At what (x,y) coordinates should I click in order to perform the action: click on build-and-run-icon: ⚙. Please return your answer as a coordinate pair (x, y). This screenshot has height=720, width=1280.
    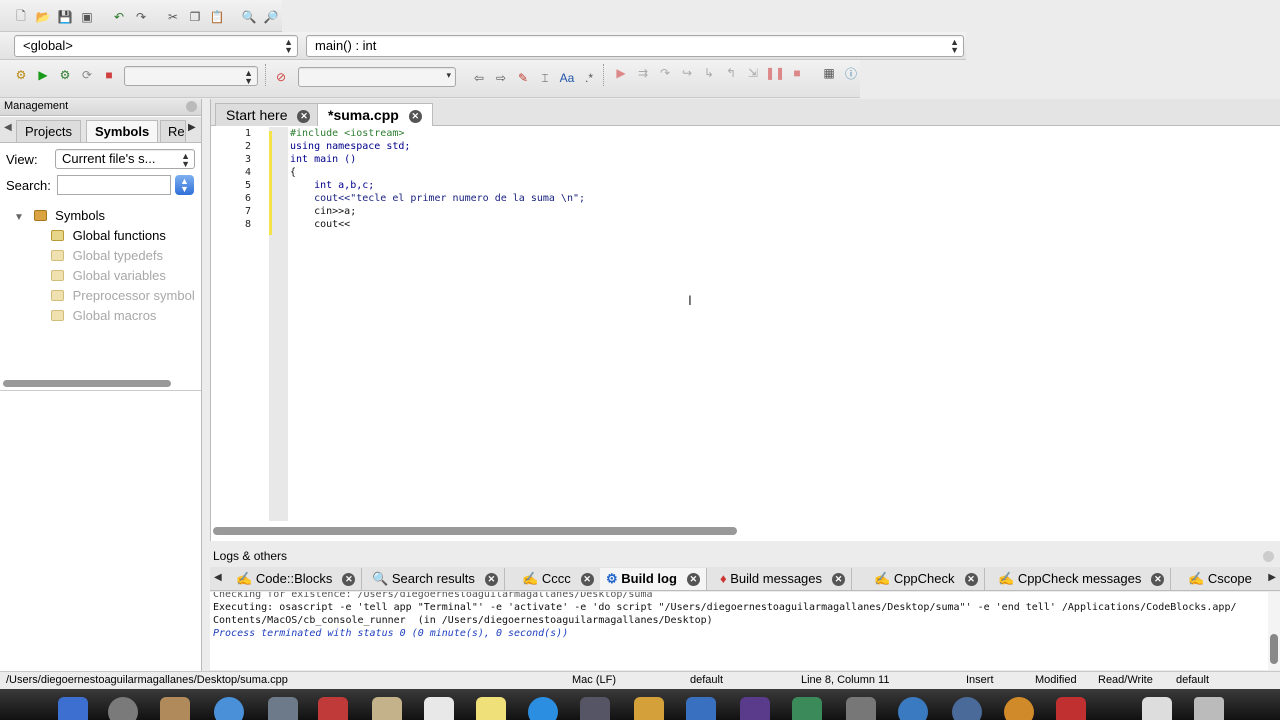
    Looking at the image, I should click on (65, 75).